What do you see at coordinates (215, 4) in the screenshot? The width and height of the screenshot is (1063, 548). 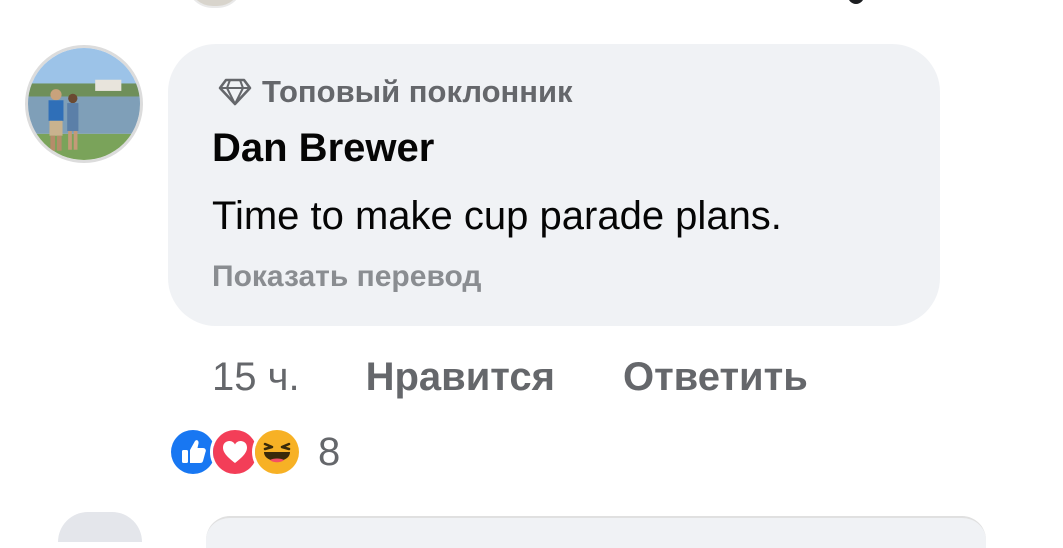 I see `previous-comment-avatar` at bounding box center [215, 4].